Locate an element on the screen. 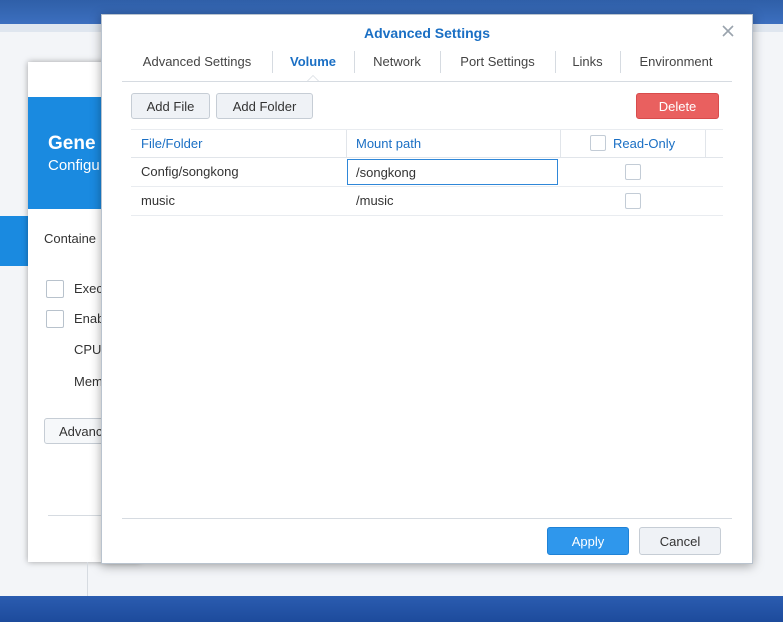 This screenshot has height=622, width=783. active-tab-pointer-inner is located at coordinates (313, 78).